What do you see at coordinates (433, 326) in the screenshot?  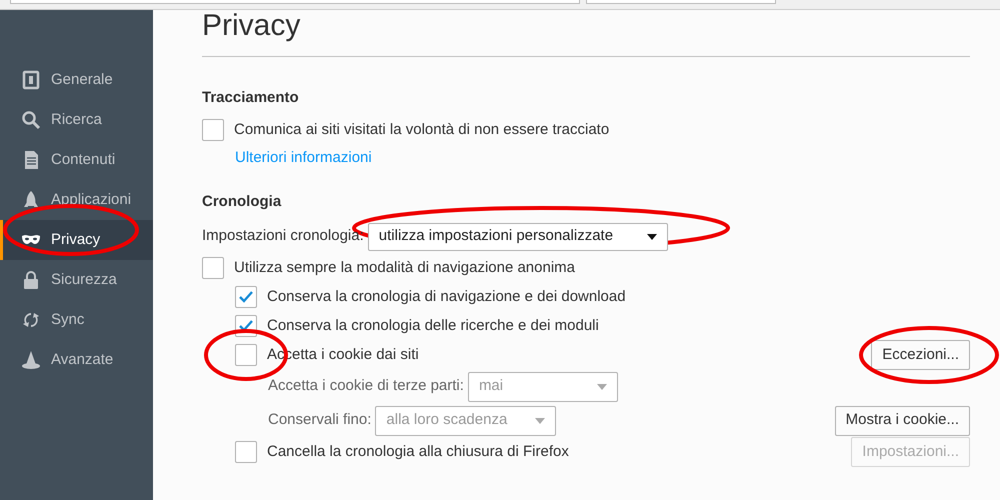 I see `checkbox-label: Conserva la cronologia delle ricerche e dei moduli` at bounding box center [433, 326].